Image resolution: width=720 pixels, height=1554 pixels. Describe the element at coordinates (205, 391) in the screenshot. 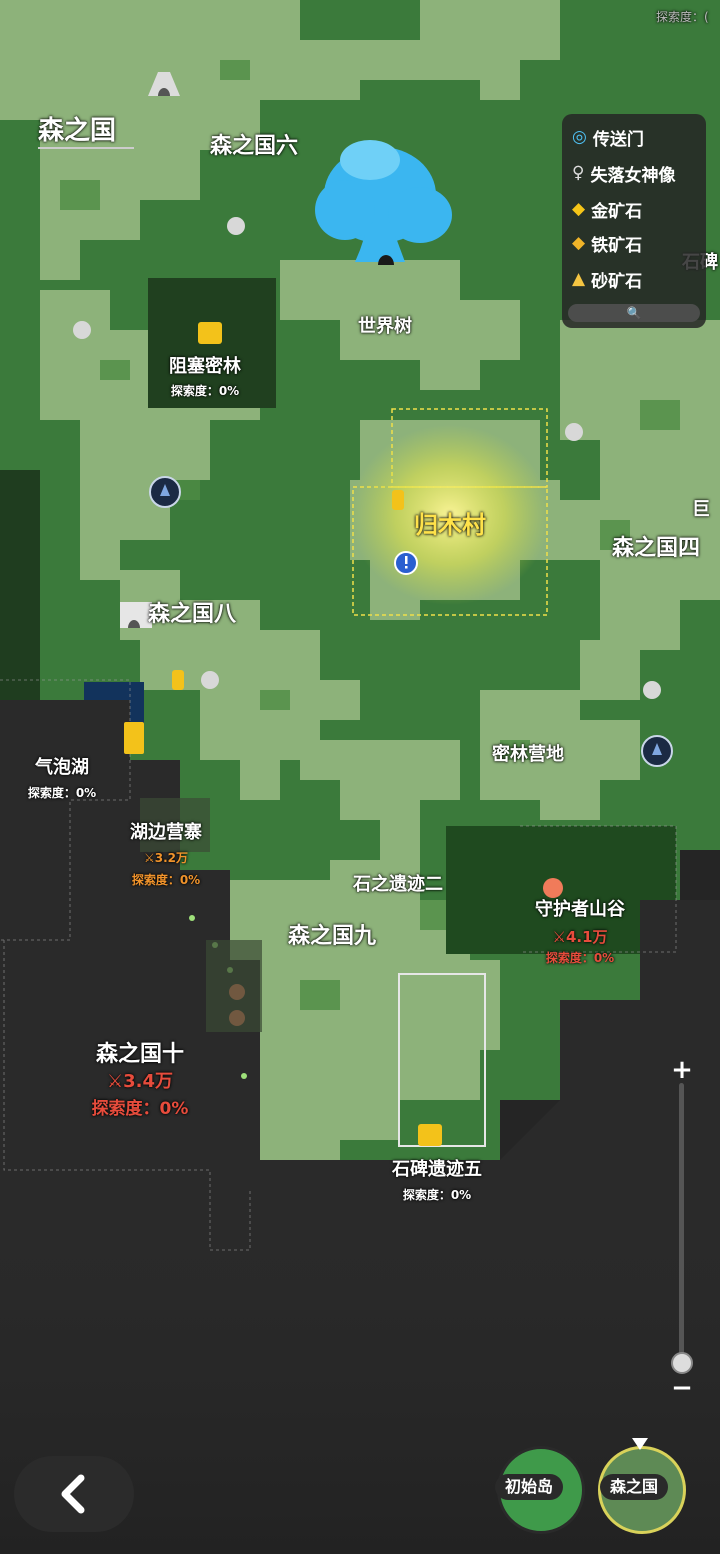

I see `explore-blocked-forest: 探索度：0%` at that location.